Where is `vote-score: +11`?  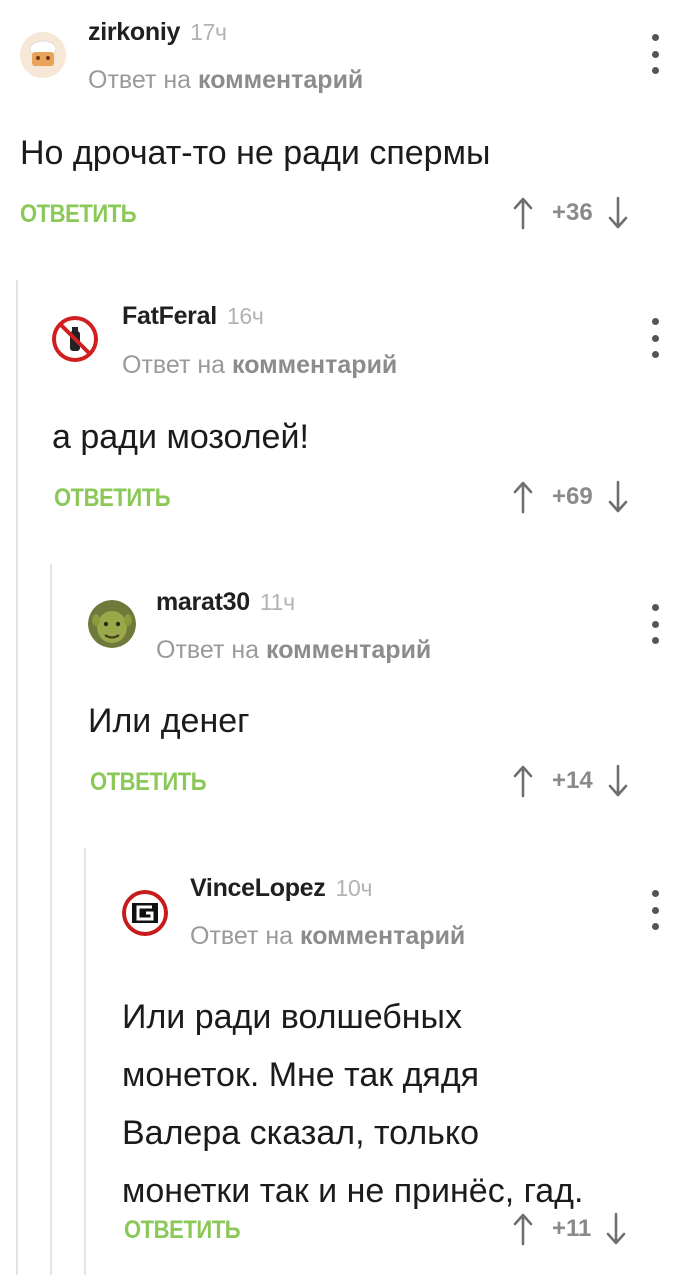 vote-score: +11 is located at coordinates (572, 1228).